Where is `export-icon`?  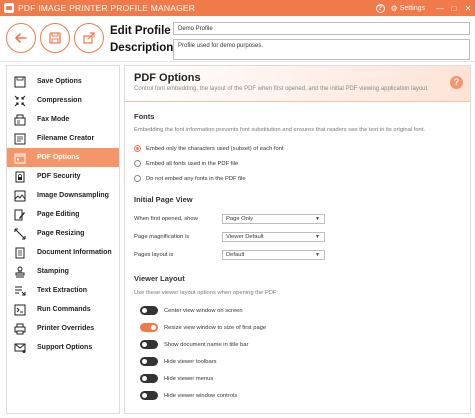 export-icon is located at coordinates (89, 38).